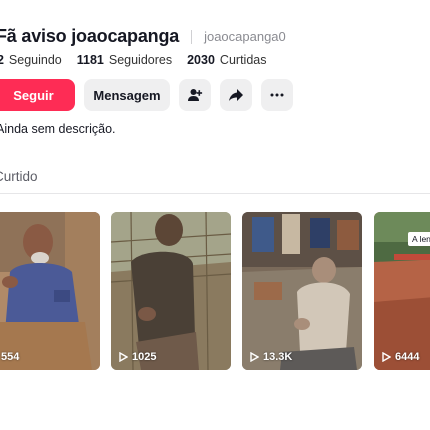 Image resolution: width=430 pixels, height=430 pixels. I want to click on video-views-count: 13.3K, so click(278, 357).